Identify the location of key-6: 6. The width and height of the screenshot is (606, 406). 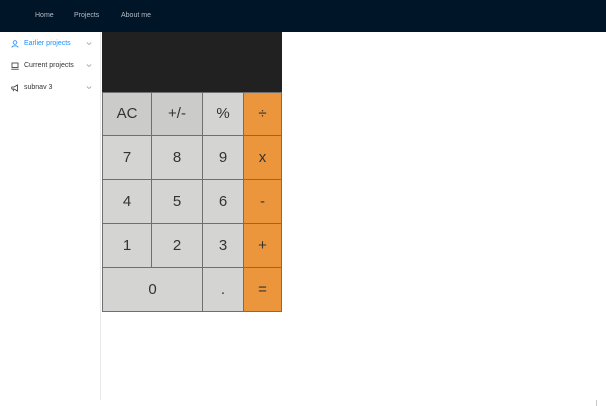
(223, 201).